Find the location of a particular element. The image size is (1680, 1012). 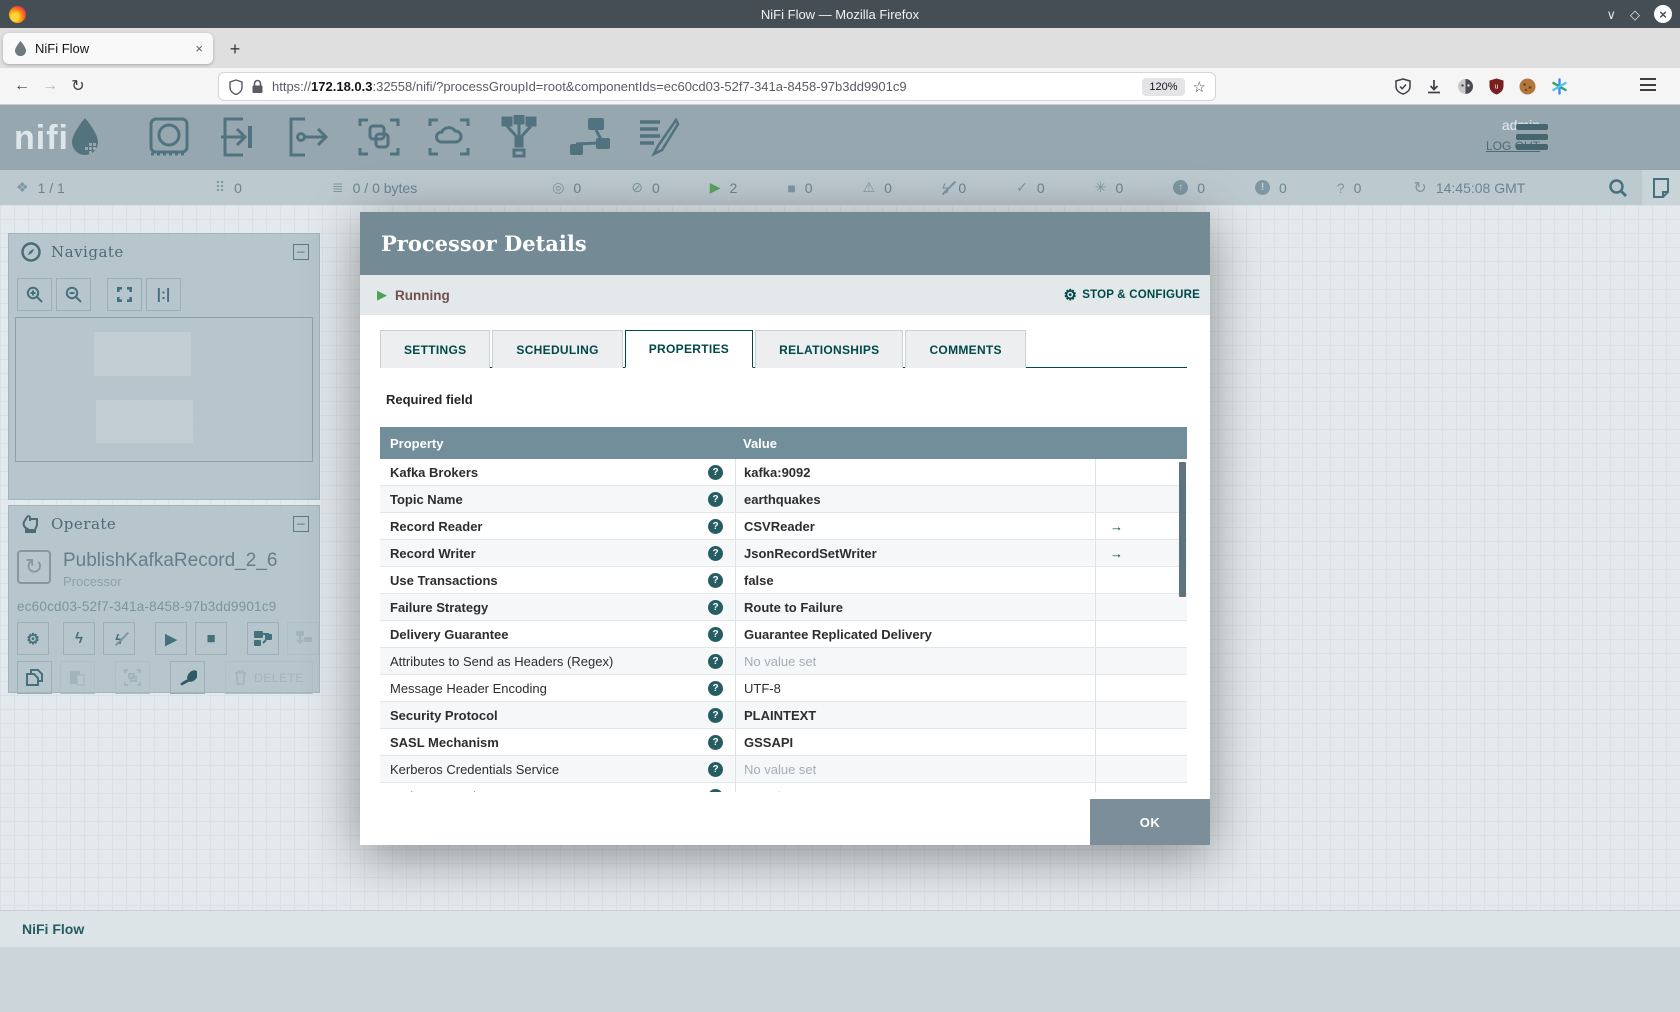

back-icon: ← is located at coordinates (22, 86).